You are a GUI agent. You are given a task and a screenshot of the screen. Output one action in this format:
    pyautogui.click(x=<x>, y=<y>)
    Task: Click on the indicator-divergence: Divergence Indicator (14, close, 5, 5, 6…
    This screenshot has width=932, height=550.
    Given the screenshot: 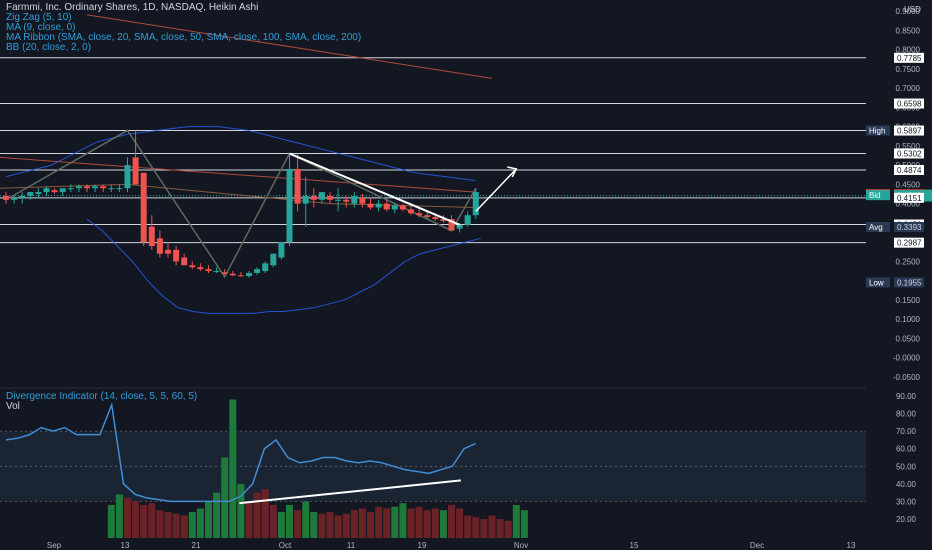 What is the action you would take?
    pyautogui.click(x=101, y=397)
    